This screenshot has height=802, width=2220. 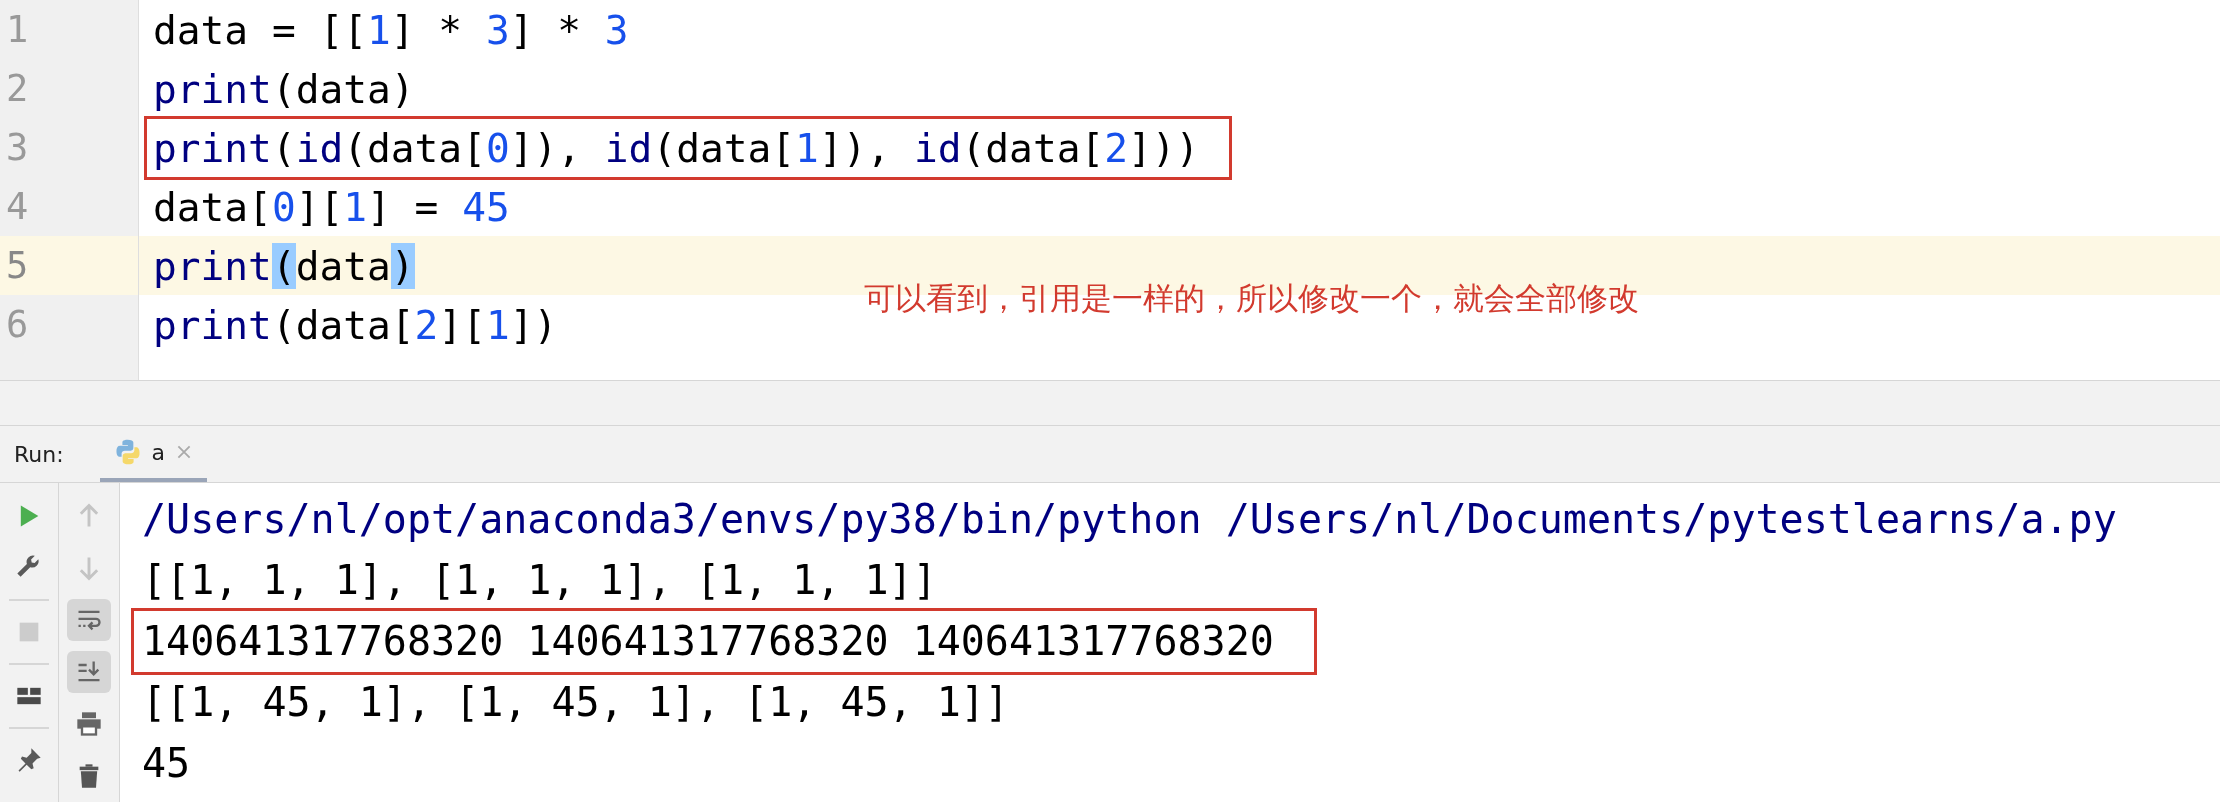 I want to click on console-line: 140641317768320 140641317768320 140641317768320, so click(x=724, y=641).